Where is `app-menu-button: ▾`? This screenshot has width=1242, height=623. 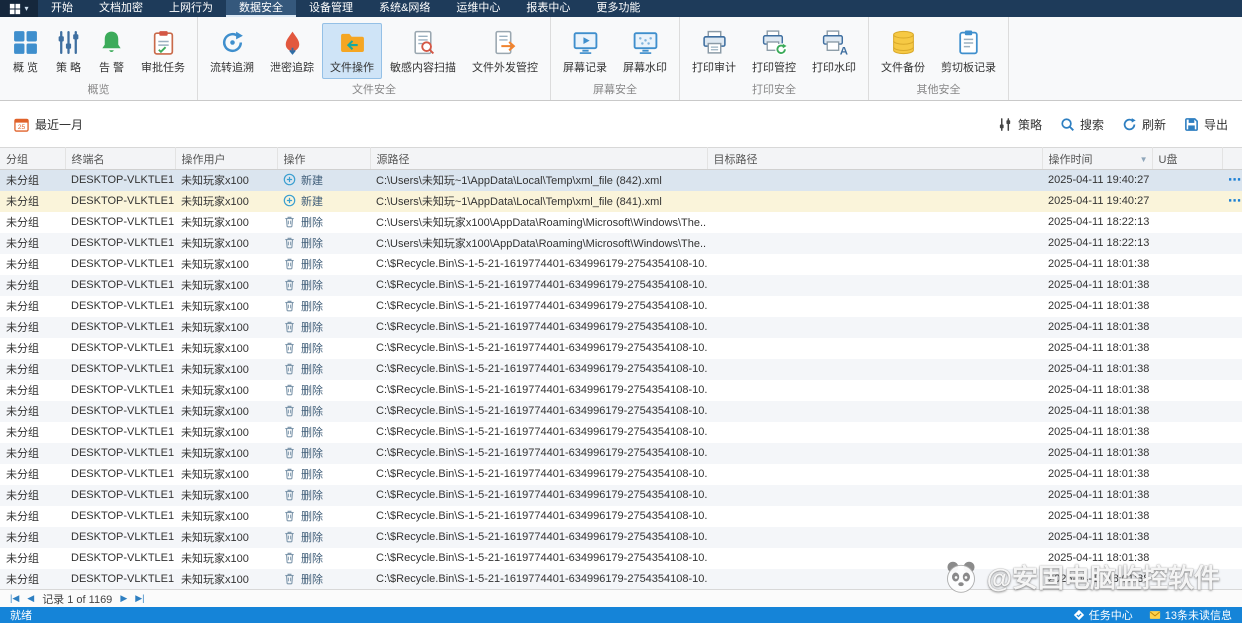
app-menu-button: ▾ is located at coordinates (19, 8).